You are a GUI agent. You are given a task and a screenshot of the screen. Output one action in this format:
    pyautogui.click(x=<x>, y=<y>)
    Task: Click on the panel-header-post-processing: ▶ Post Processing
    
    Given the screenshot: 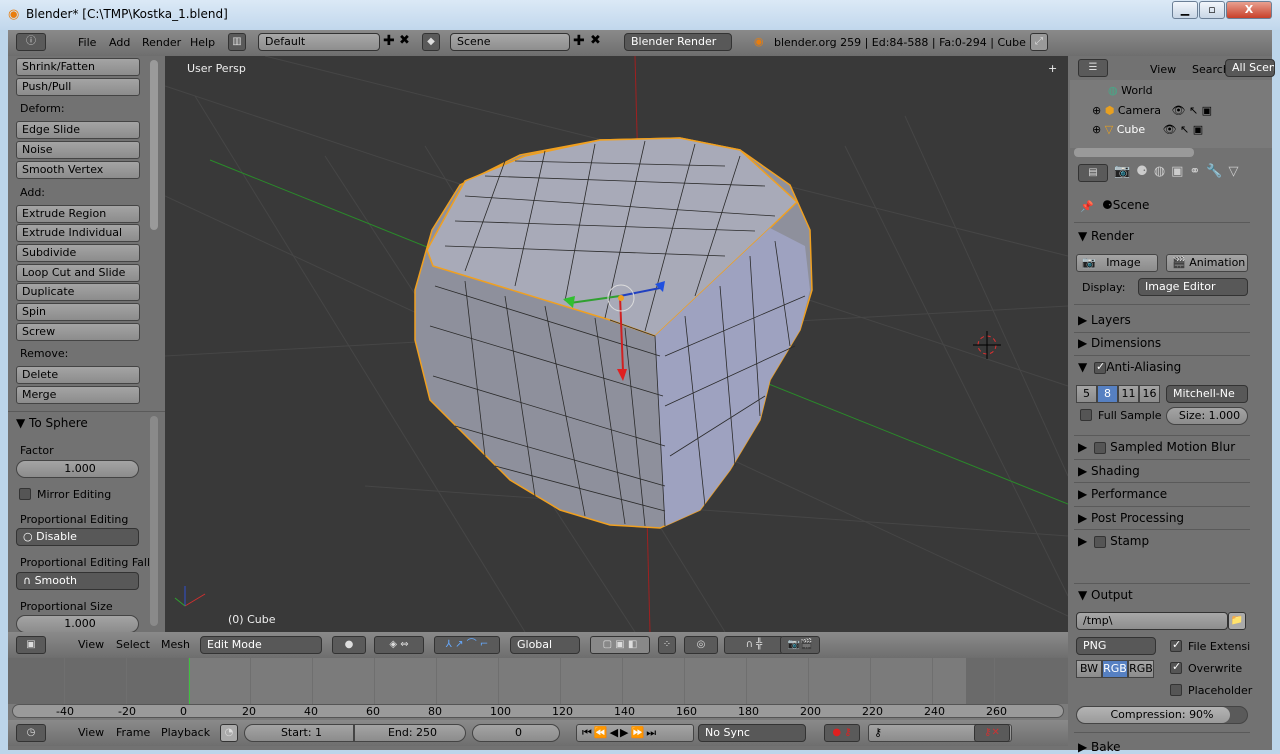 What is the action you would take?
    pyautogui.click(x=1131, y=518)
    